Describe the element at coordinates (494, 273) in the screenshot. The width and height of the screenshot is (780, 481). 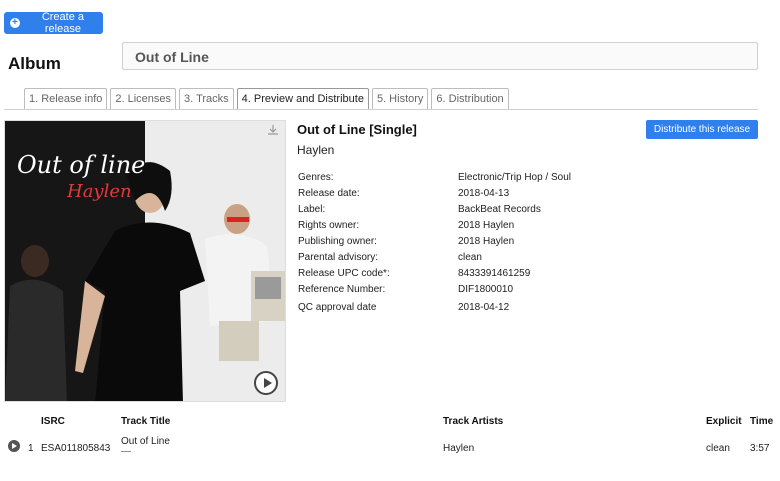
I see `meta-value: 8433391461259` at that location.